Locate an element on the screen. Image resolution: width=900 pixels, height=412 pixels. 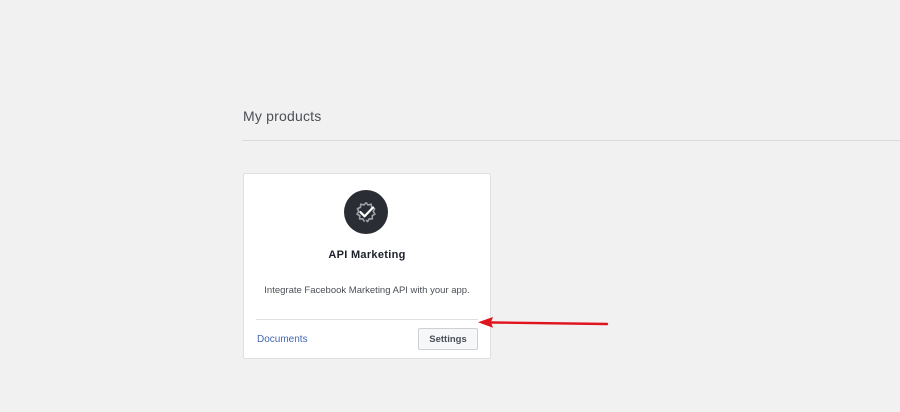
annotation-arrow-icon is located at coordinates (543, 322).